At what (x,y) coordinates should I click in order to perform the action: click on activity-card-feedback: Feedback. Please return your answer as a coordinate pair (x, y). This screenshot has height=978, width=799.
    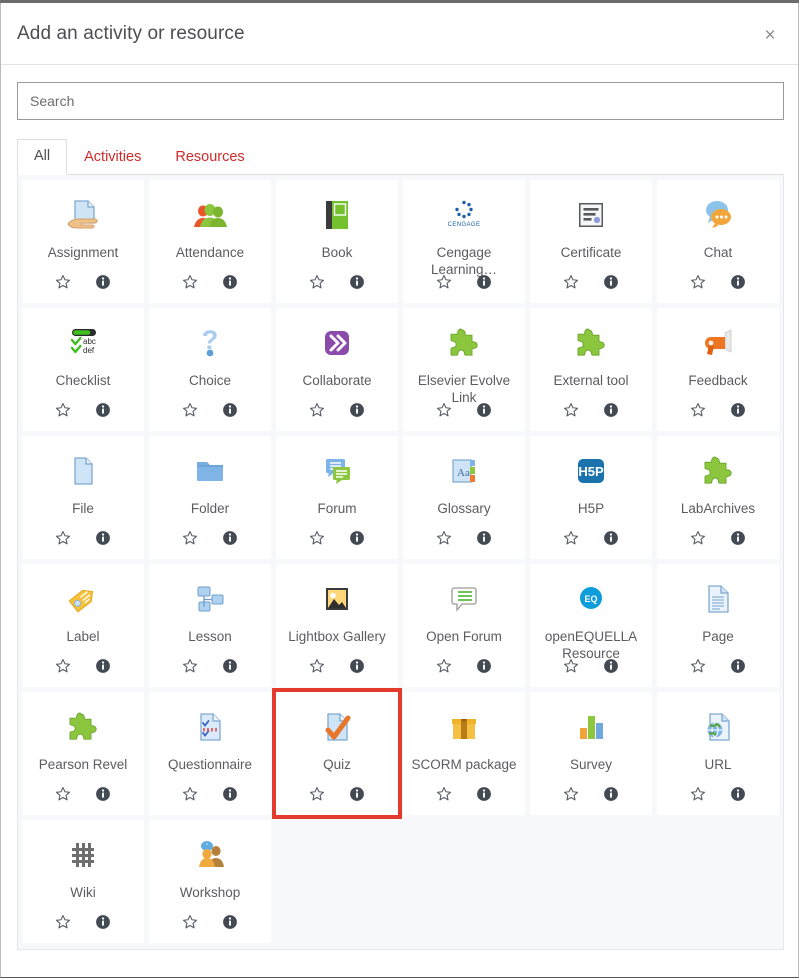
    Looking at the image, I should click on (718, 369).